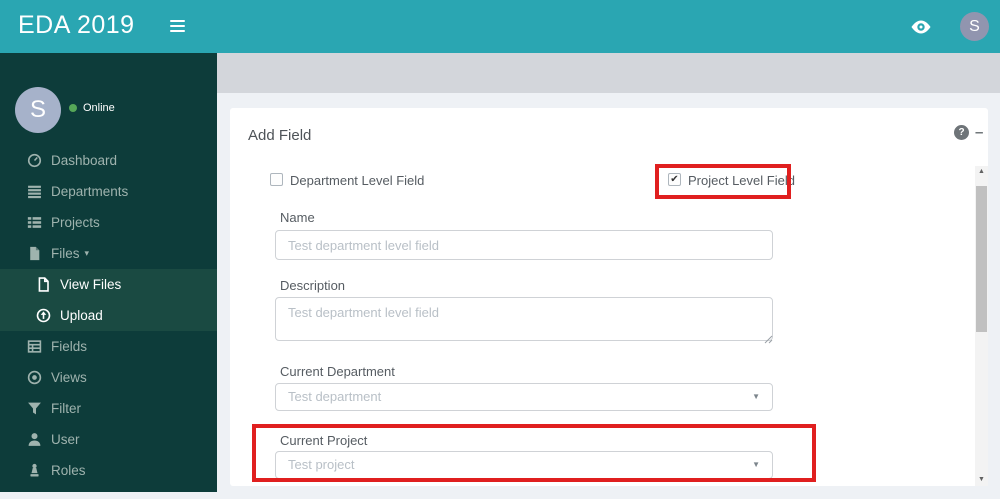  Describe the element at coordinates (76, 25) in the screenshot. I see `app-title: EDA 2019` at that location.